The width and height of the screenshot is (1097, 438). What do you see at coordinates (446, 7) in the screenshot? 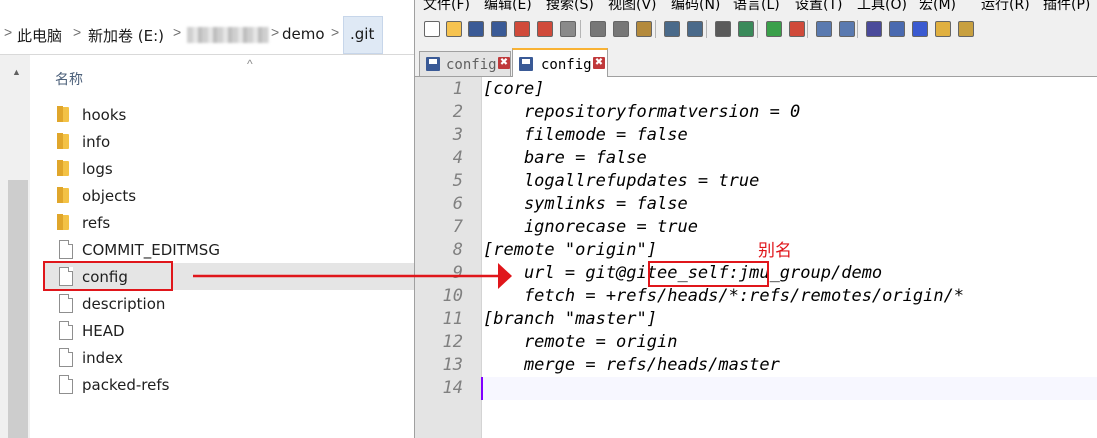
I see `menu-item-0: 文件(F)` at bounding box center [446, 7].